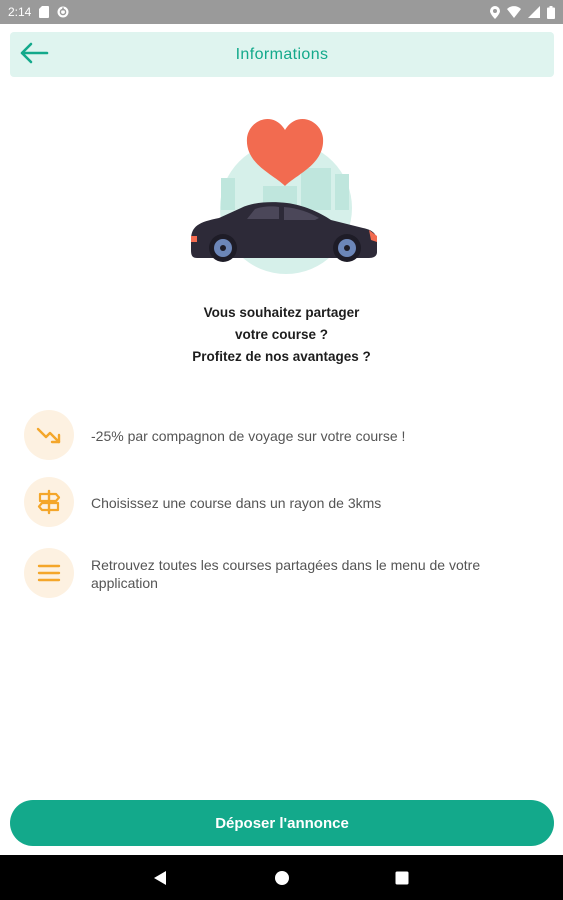  I want to click on signpost-icon, so click(49, 502).